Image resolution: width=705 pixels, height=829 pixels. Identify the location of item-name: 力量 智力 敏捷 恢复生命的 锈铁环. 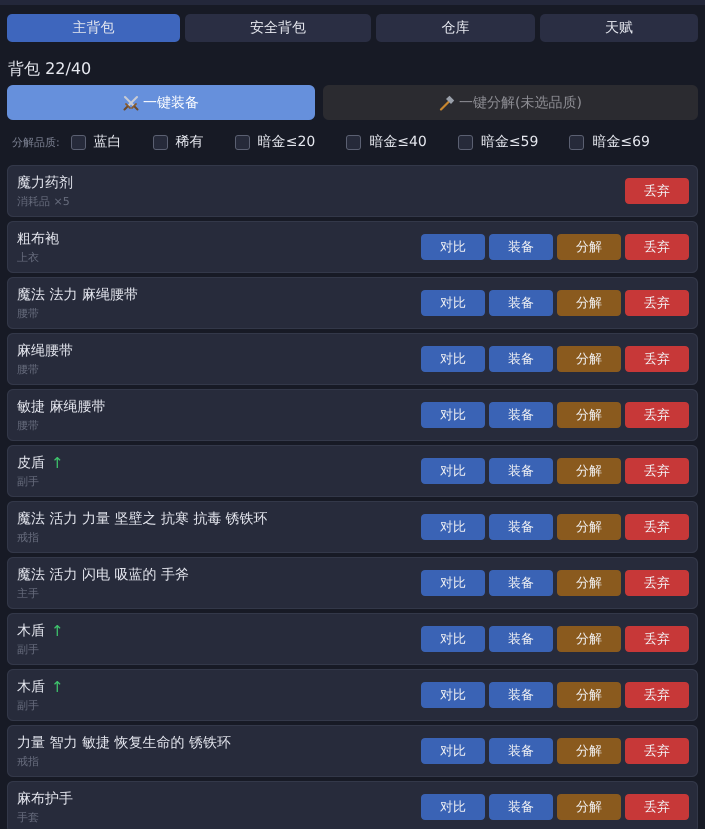
(124, 743).